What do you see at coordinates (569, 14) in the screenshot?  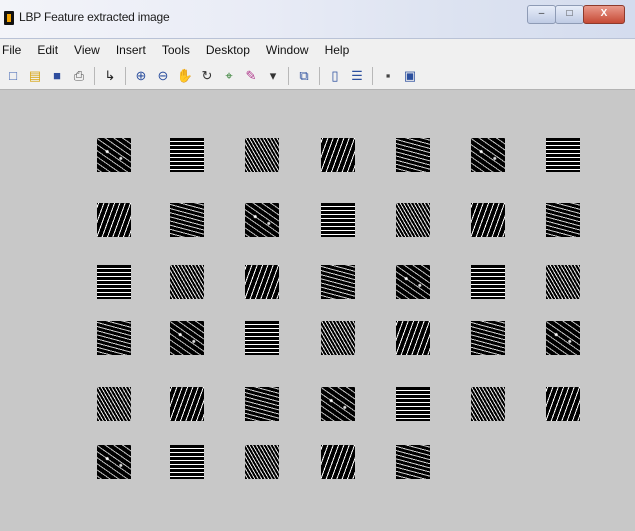 I see `maximize-button: □` at bounding box center [569, 14].